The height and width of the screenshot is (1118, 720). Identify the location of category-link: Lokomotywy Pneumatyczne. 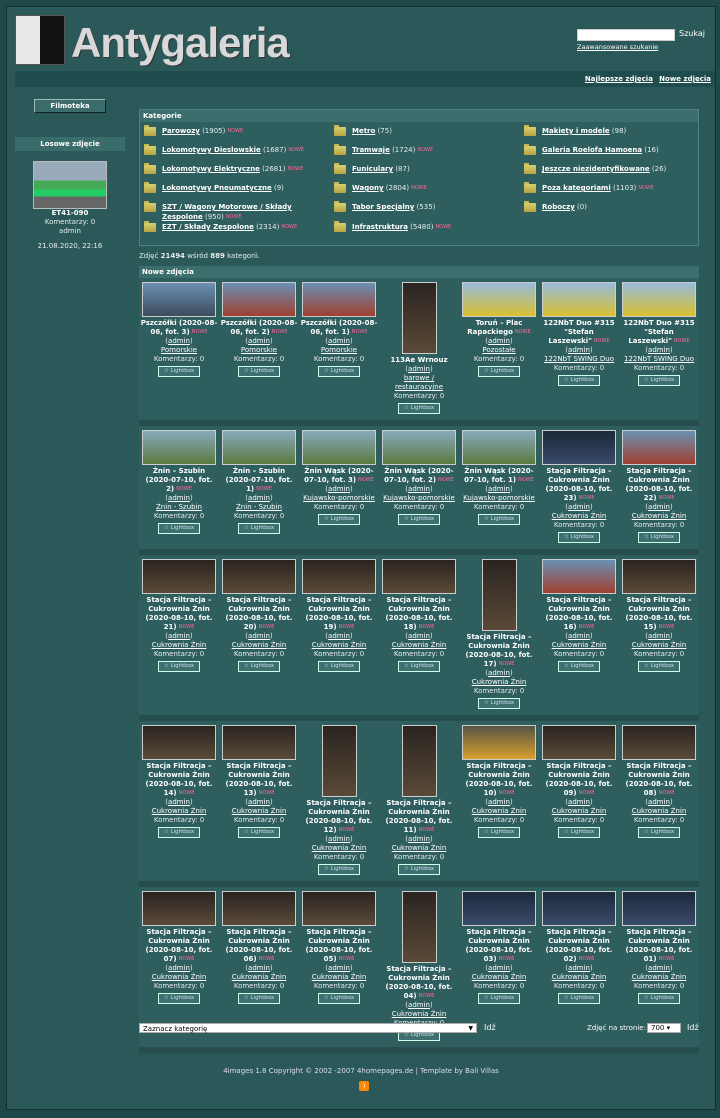
(217, 188).